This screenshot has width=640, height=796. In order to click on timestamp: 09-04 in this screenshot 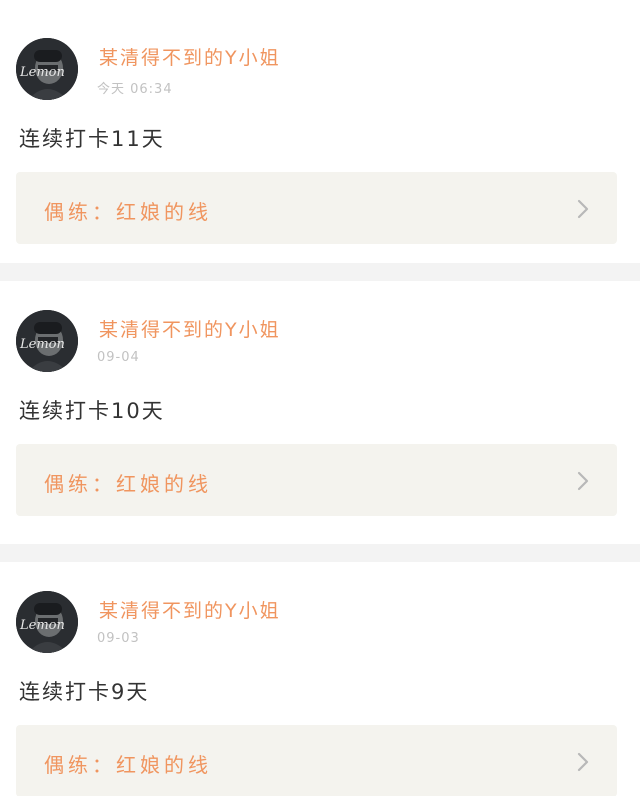, I will do `click(118, 357)`.